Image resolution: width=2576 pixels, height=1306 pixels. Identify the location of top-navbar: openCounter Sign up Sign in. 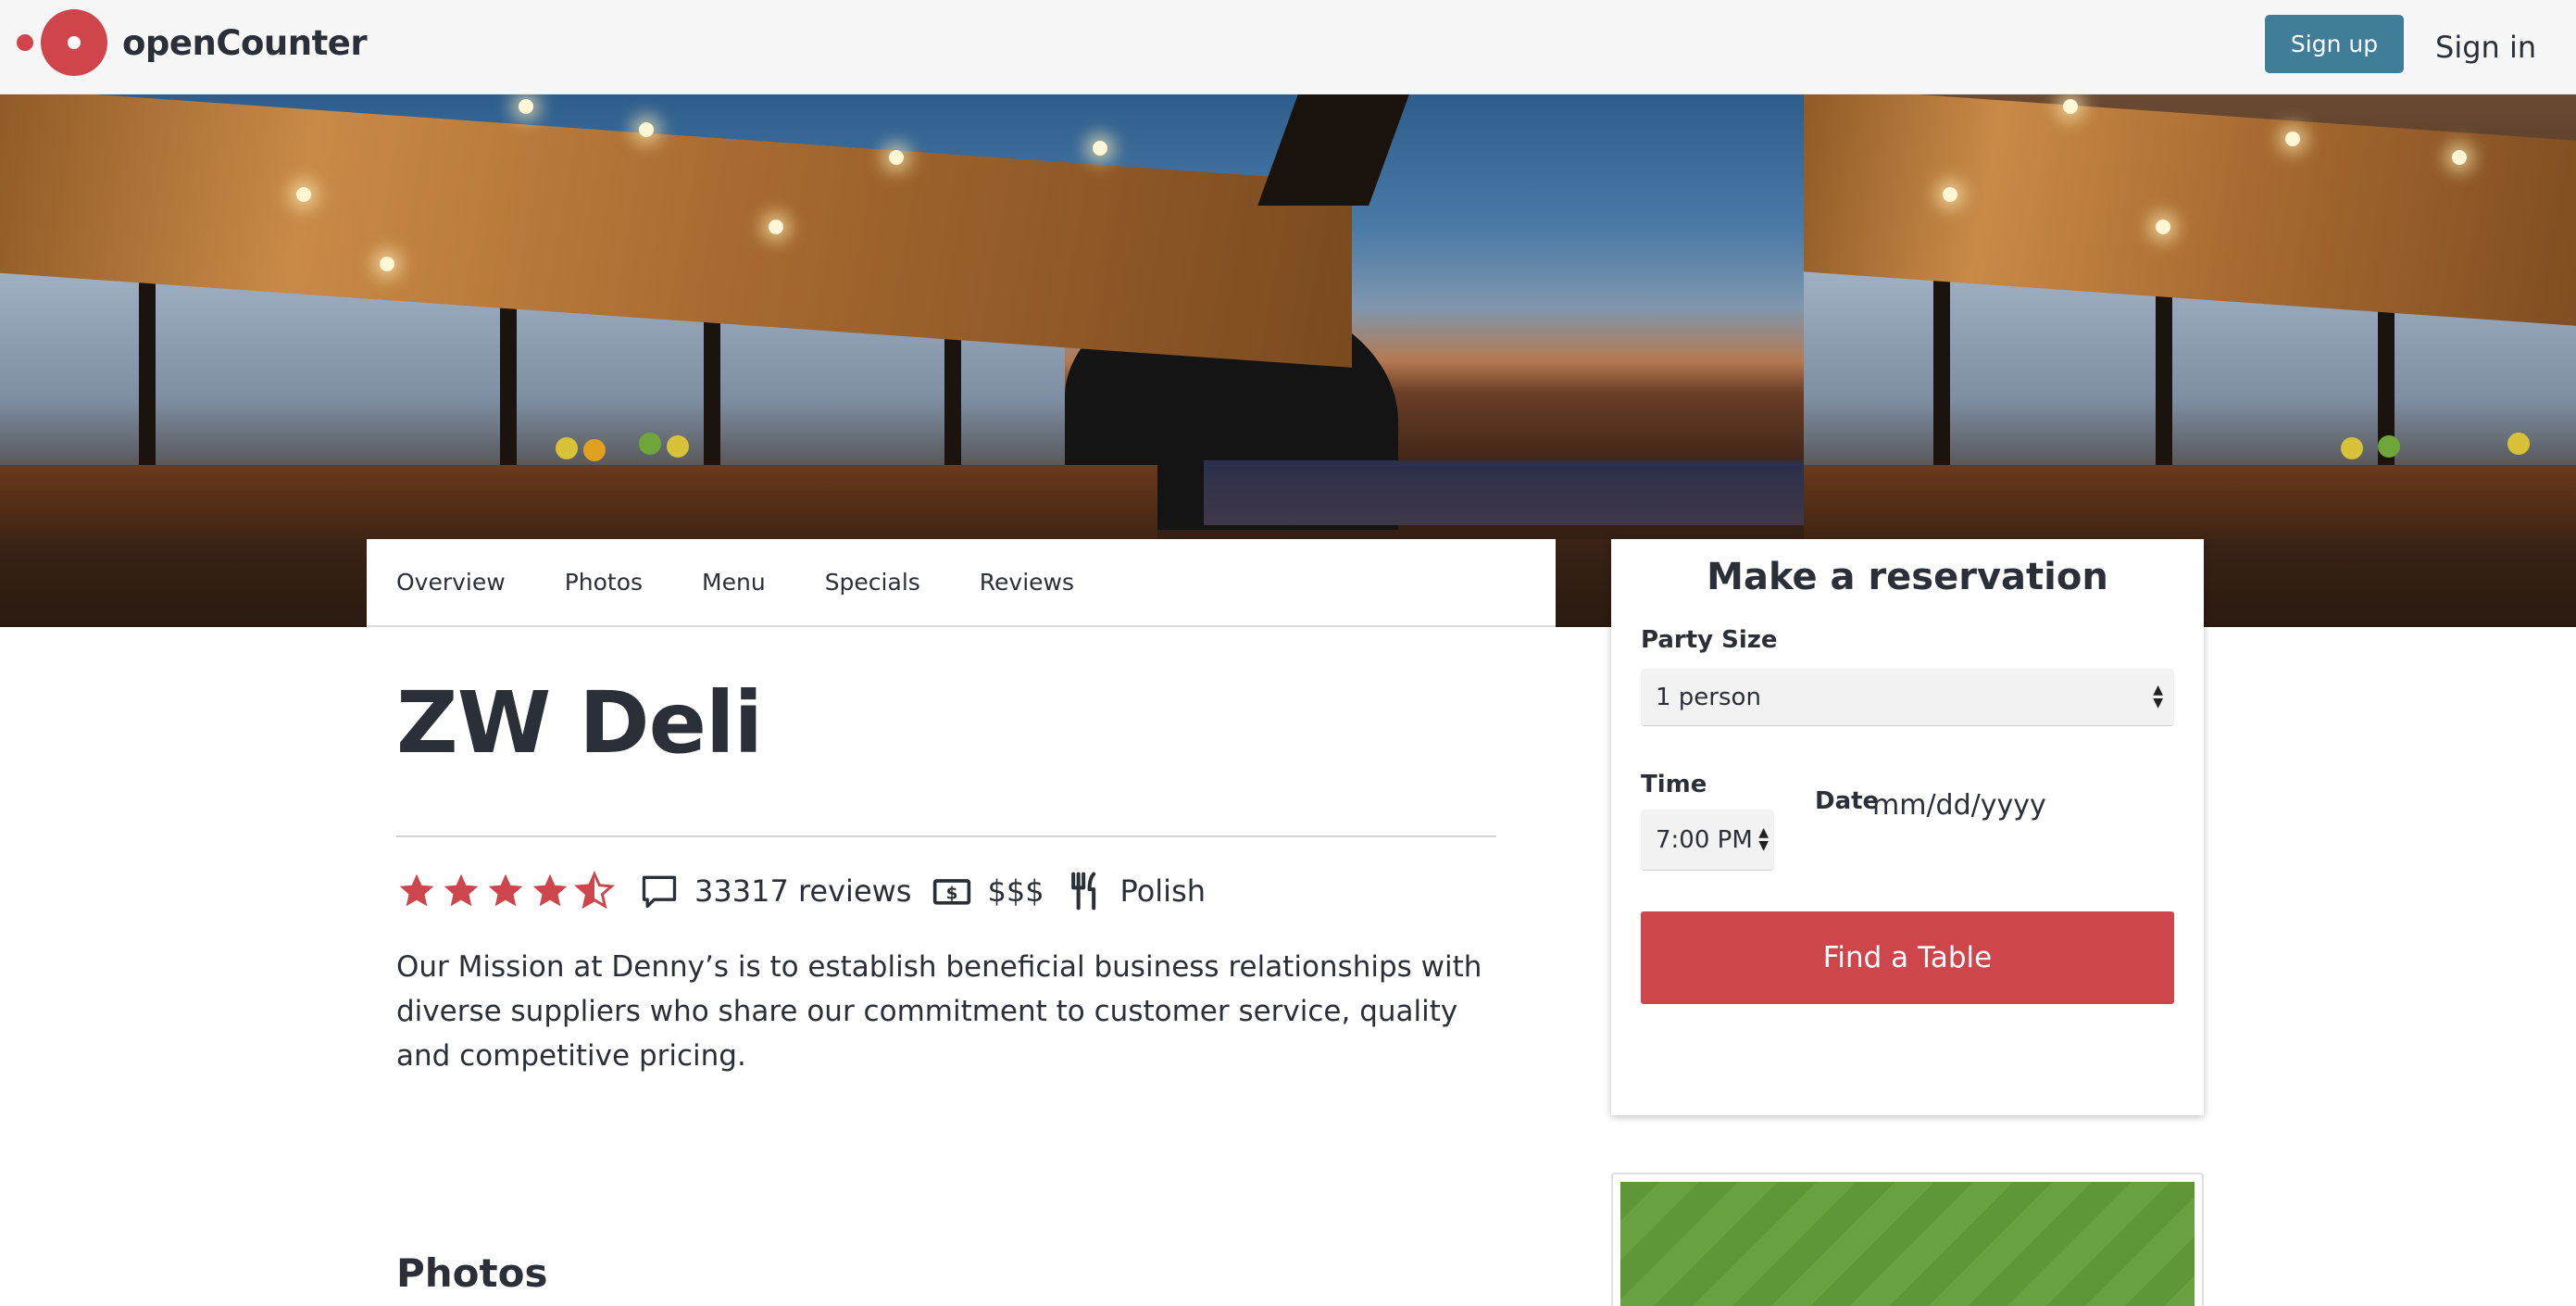
(1288, 47).